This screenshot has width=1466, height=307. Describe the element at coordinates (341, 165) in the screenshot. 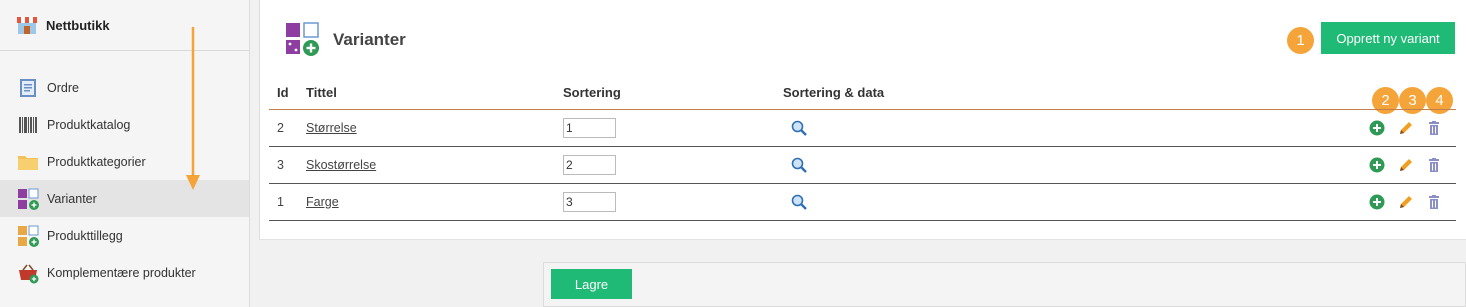

I see `row-title-link: Skostørrelse` at that location.